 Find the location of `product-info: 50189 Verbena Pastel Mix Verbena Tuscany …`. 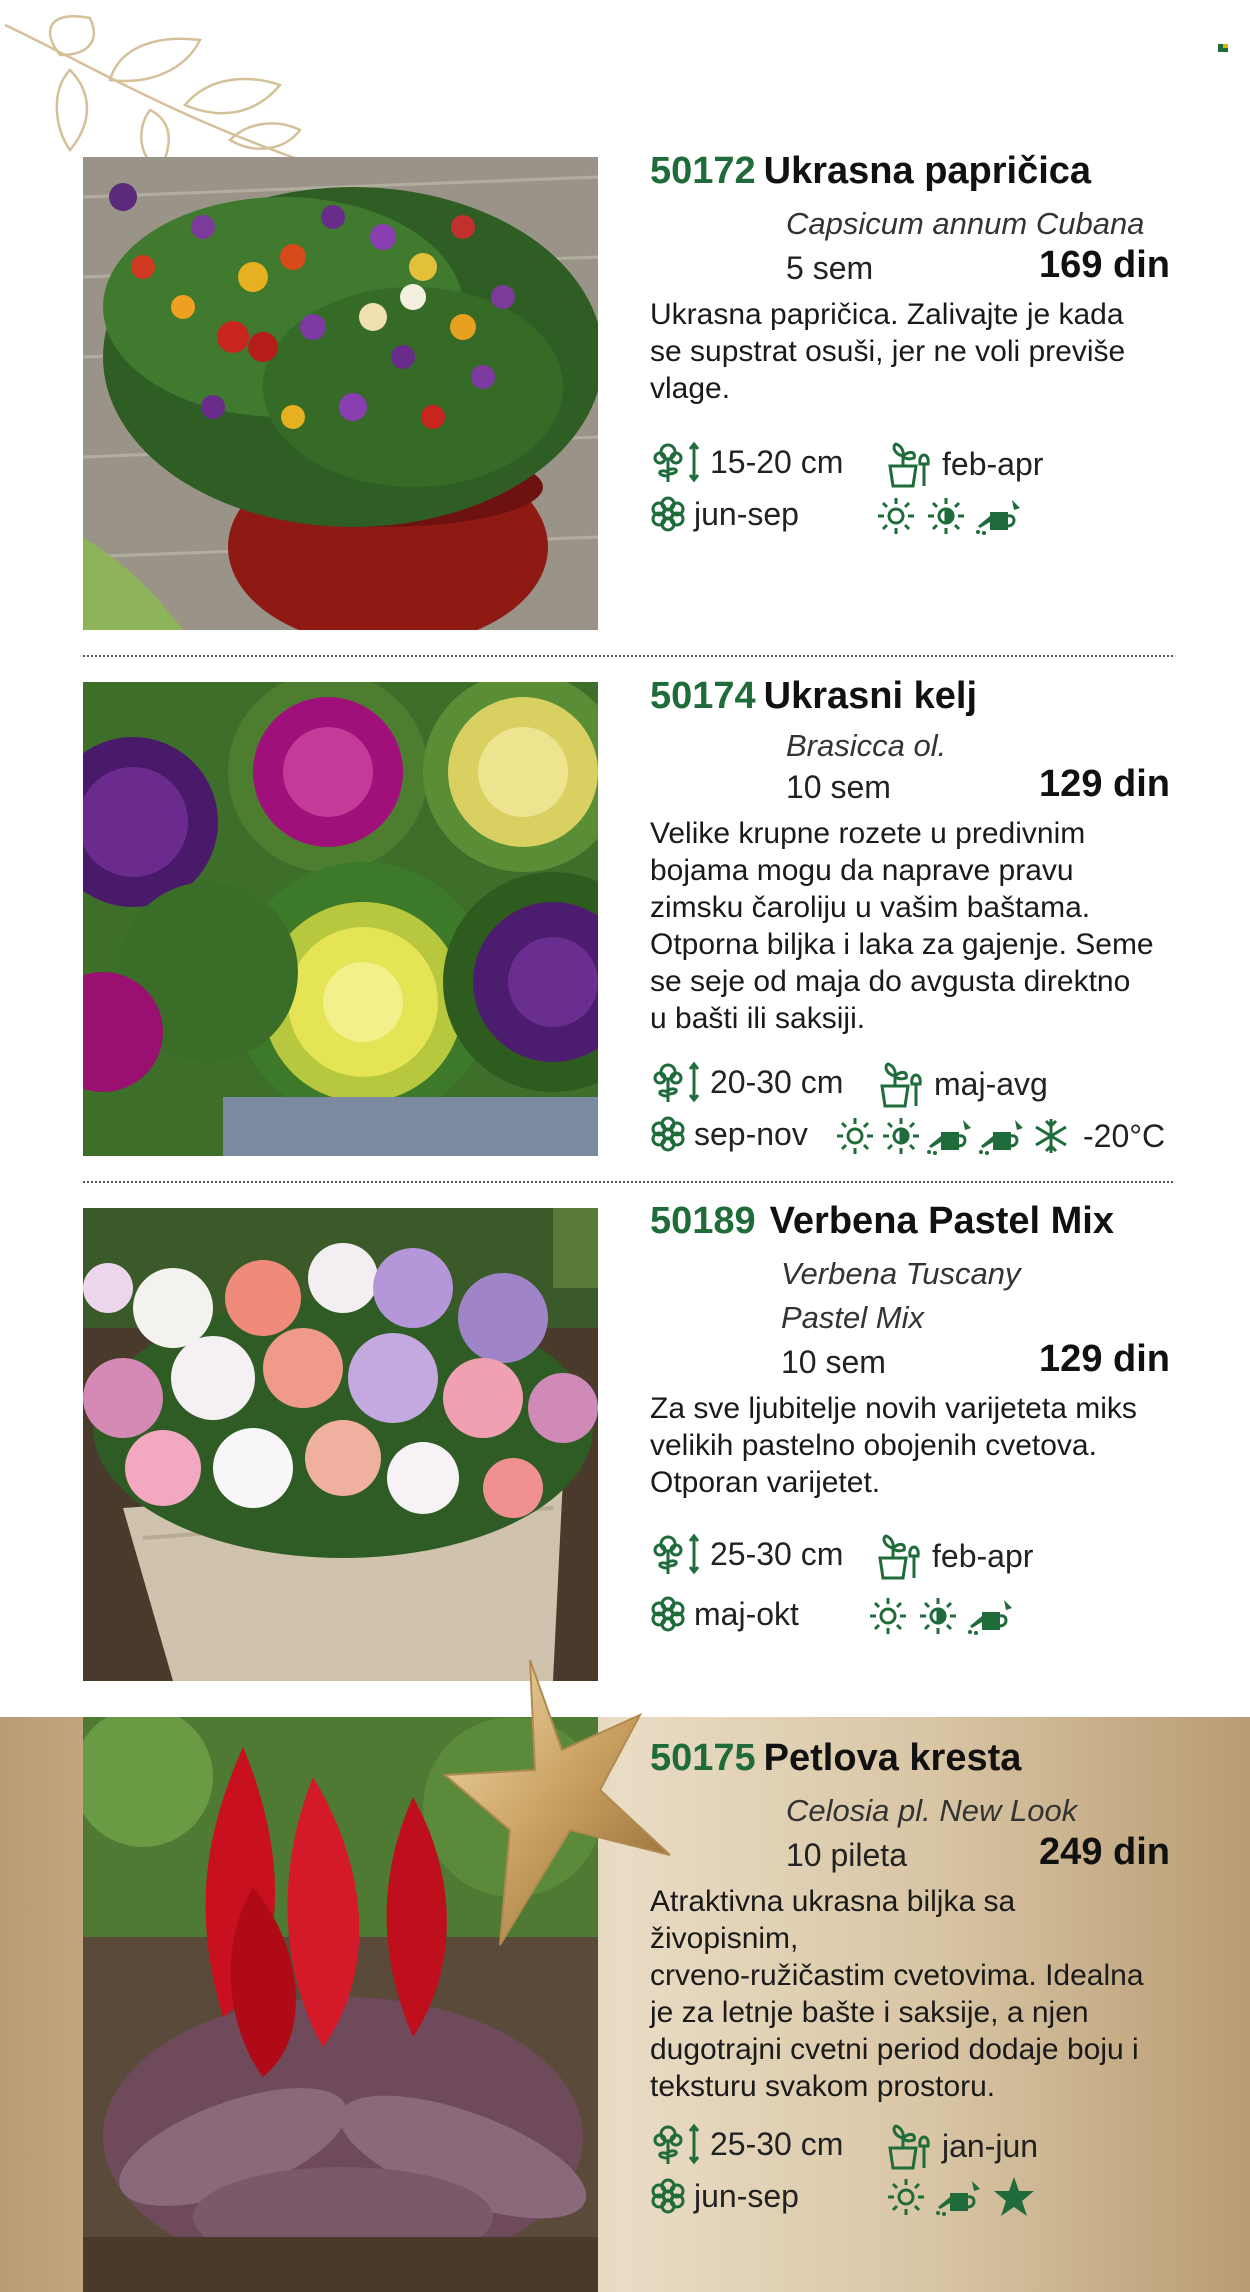

product-info: 50189 Verbena Pastel Mix Verbena Tuscany … is located at coordinates (910, 1350).